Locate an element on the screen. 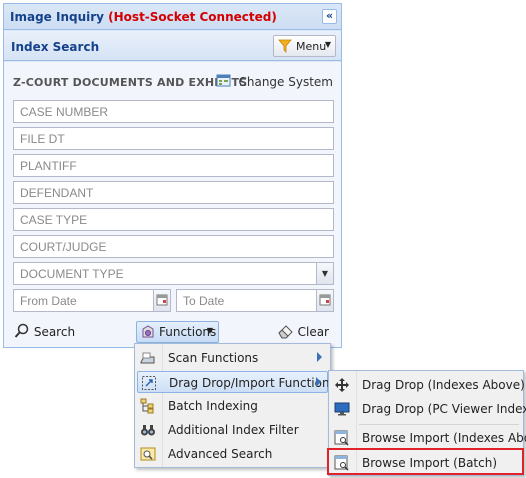 This screenshot has width=526, height=478. menu-button: Menu ▼ is located at coordinates (304, 46).